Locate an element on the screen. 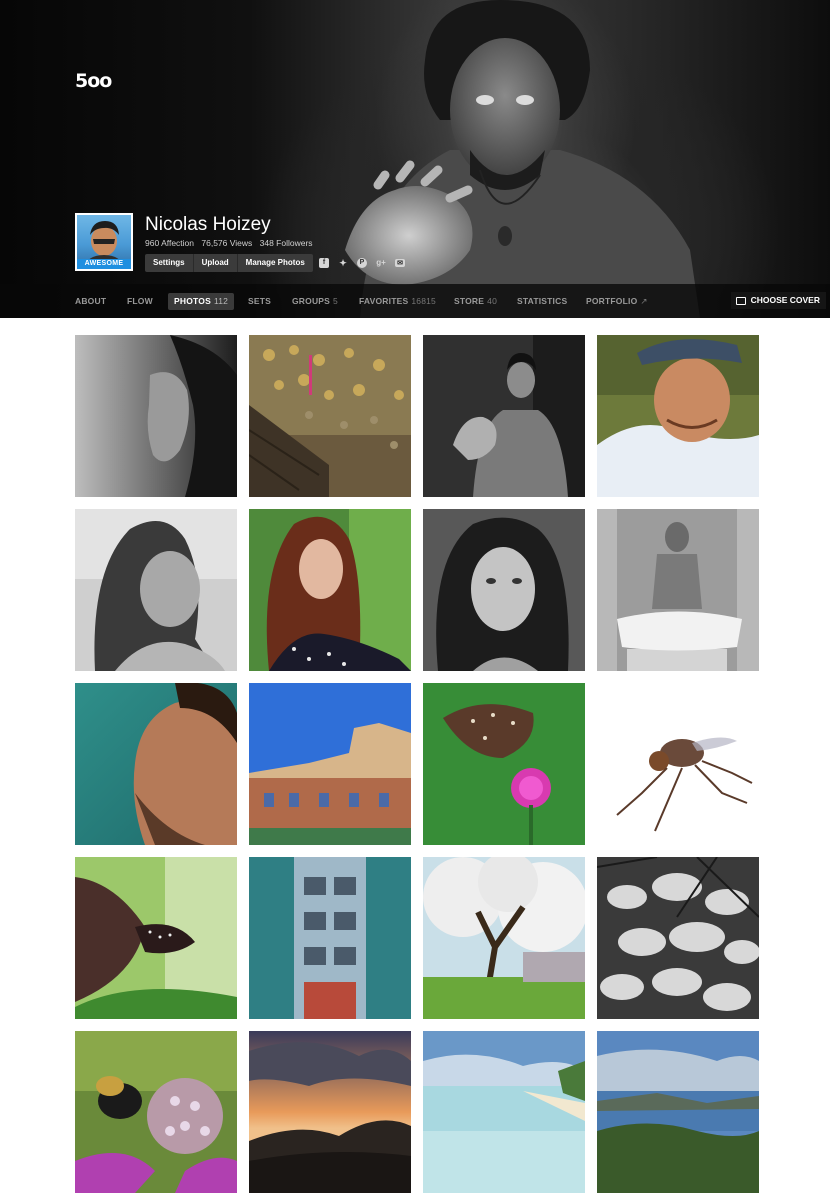 The width and height of the screenshot is (830, 1200). photo-glass-building-facade is located at coordinates (330, 938).